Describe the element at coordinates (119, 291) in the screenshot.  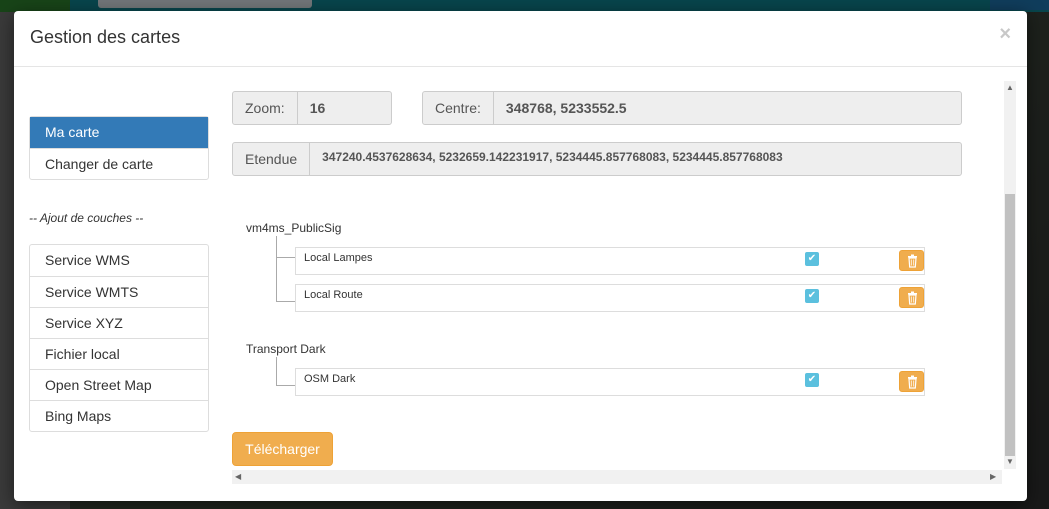
I see `service-wmts: Service WMTS` at that location.